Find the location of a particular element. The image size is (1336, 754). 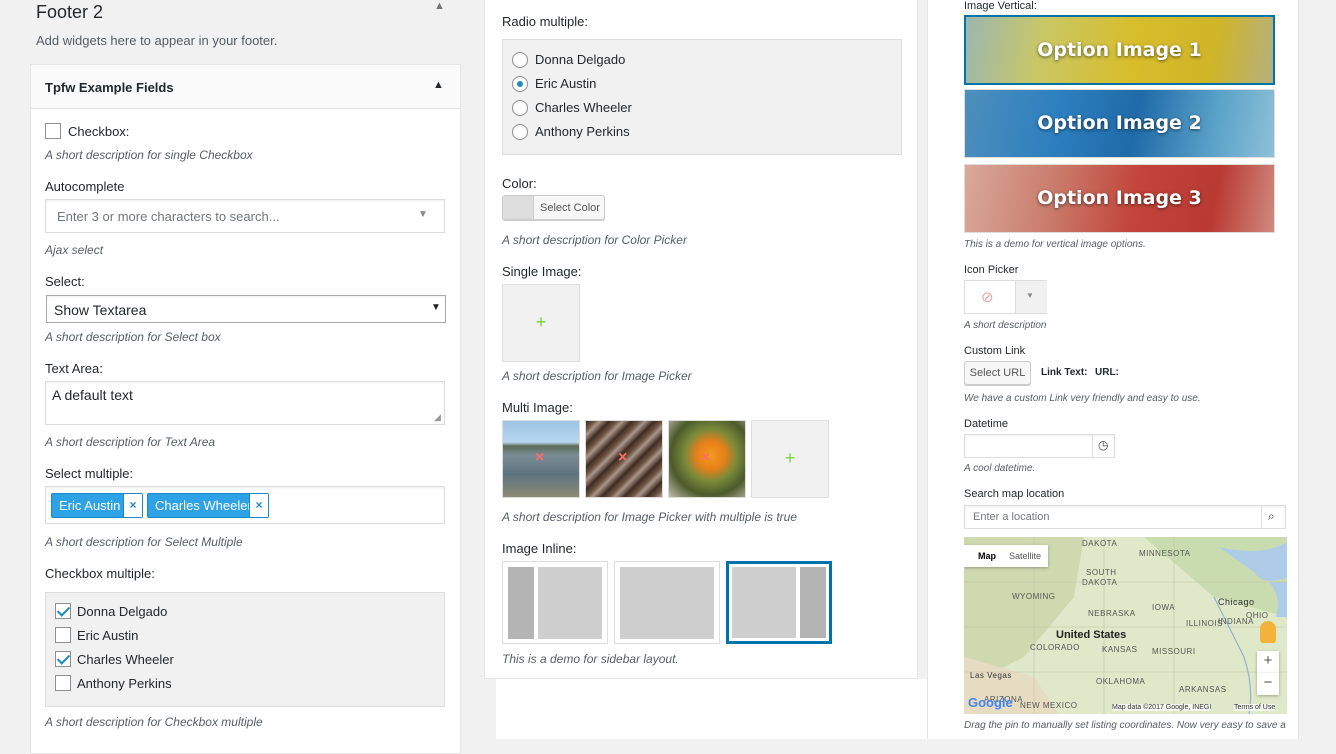

image-thumbnail-lake: × is located at coordinates (541, 459).